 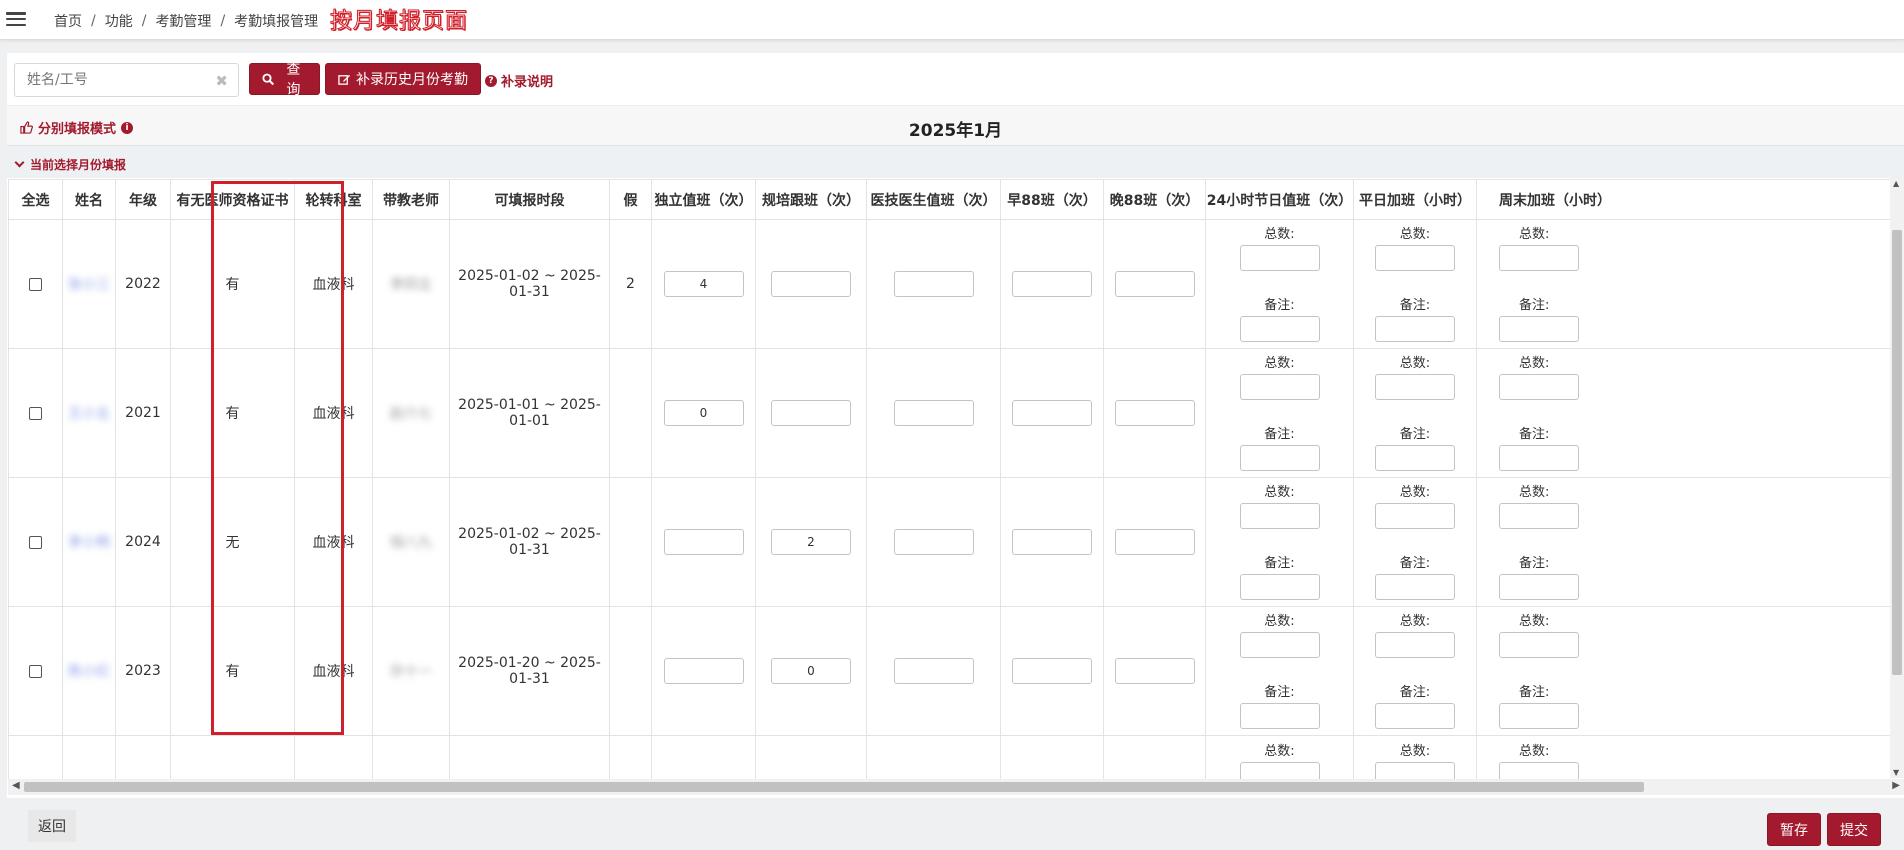 What do you see at coordinates (1896, 772) in the screenshot?
I see `scroll-down-icon: ▼` at bounding box center [1896, 772].